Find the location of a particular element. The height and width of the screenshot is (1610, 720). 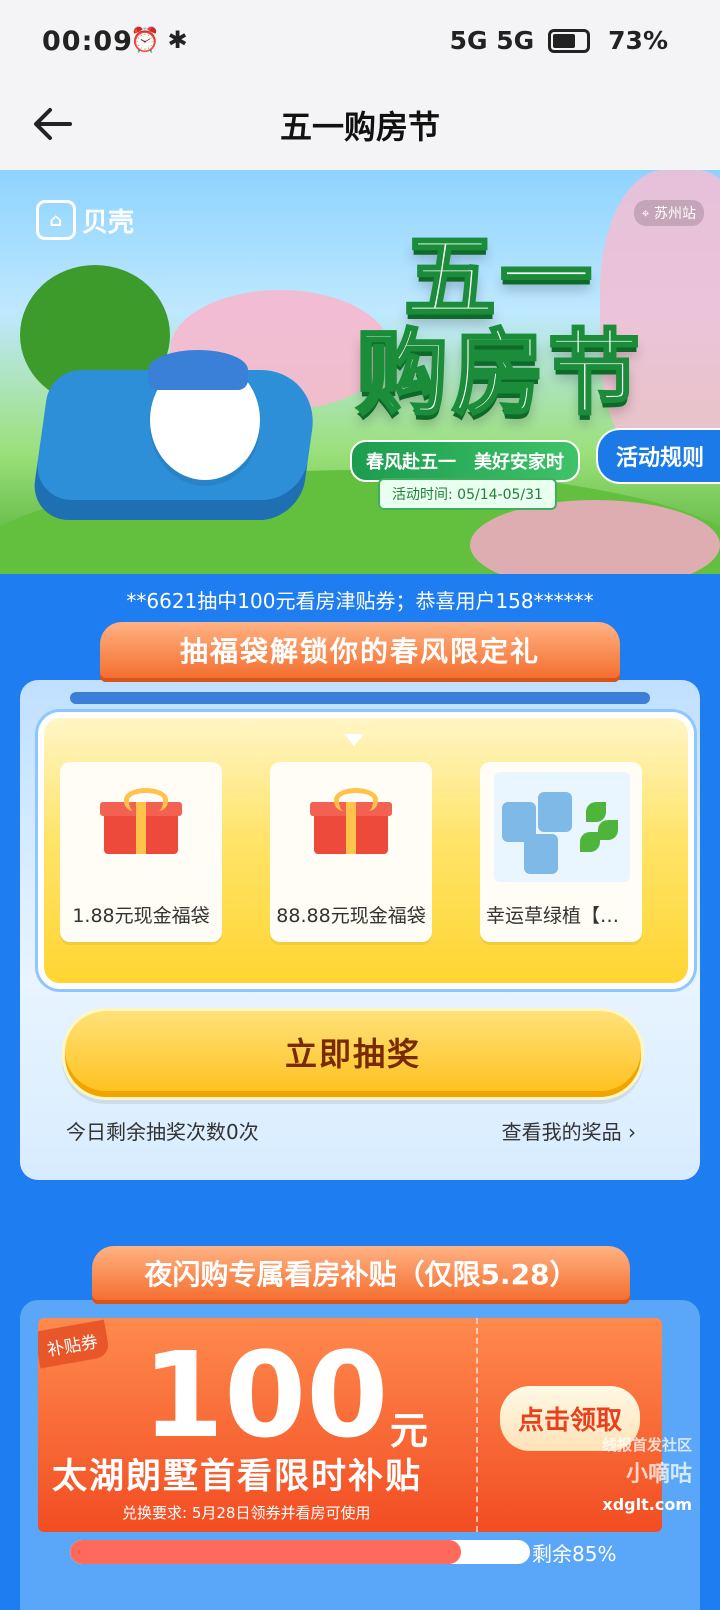

site-watermark: 线报首发社区 小嘀咕 xdglt.com is located at coordinates (602, 1475).